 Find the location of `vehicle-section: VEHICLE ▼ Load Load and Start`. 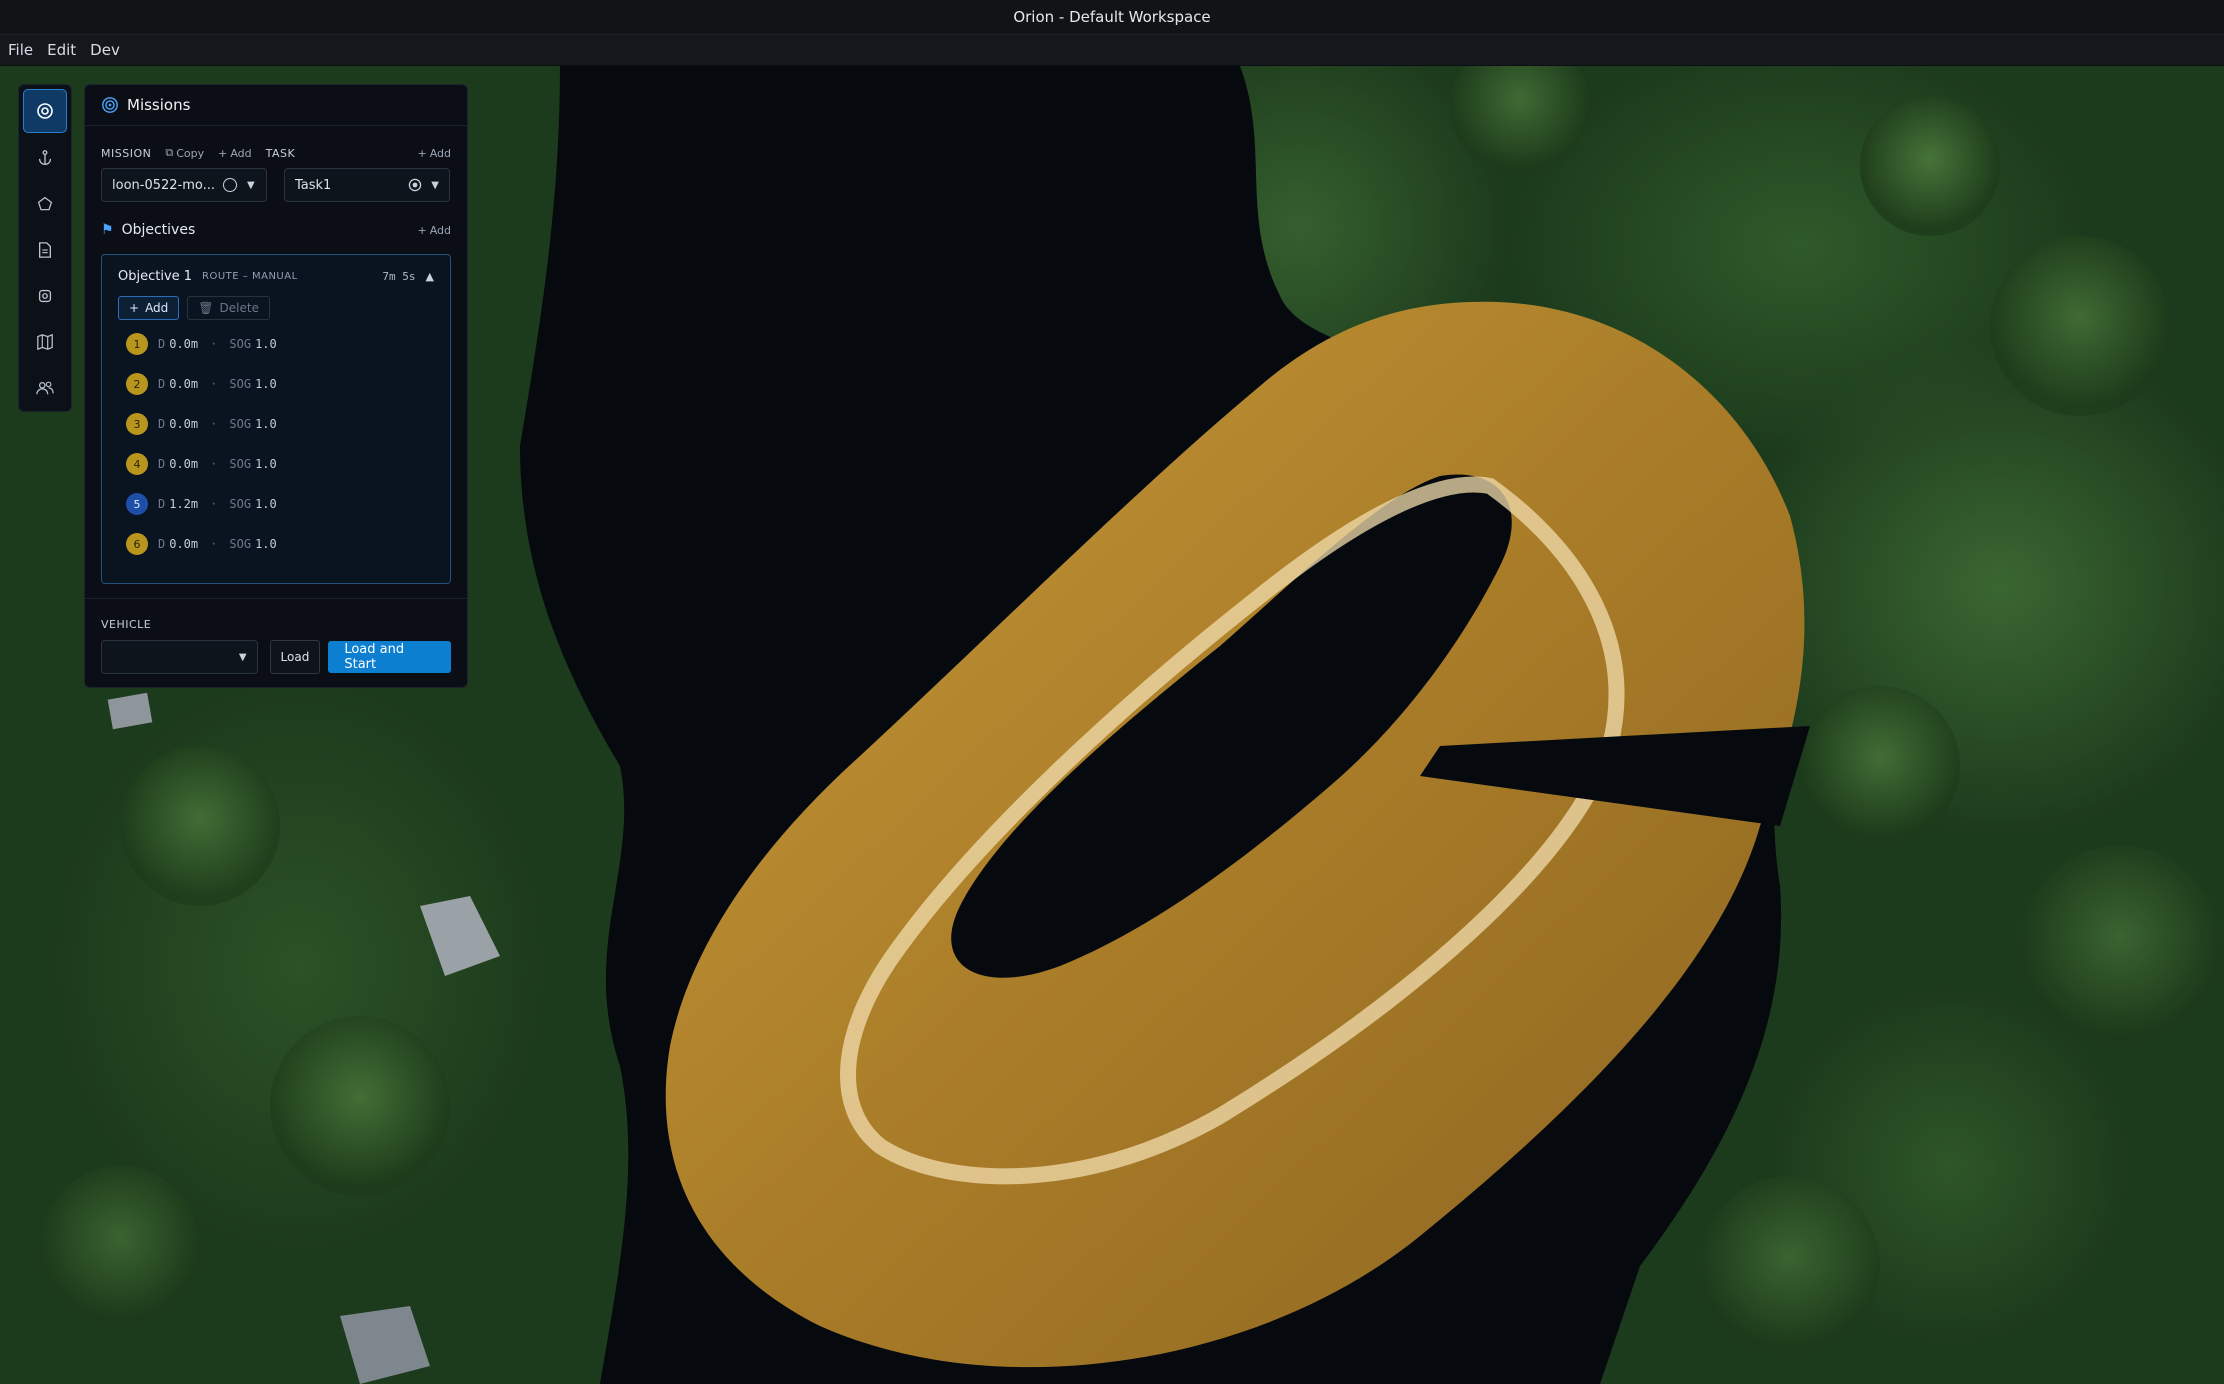

vehicle-section: VEHICLE ▼ Load Load and Start is located at coordinates (276, 636).